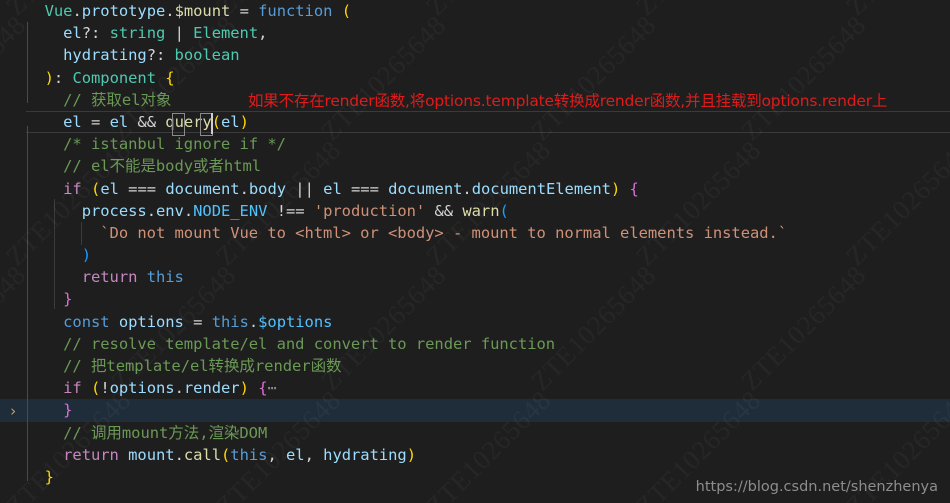 The image size is (950, 503). What do you see at coordinates (162, 166) in the screenshot?
I see `code-token: // el不能是body或者html` at bounding box center [162, 166].